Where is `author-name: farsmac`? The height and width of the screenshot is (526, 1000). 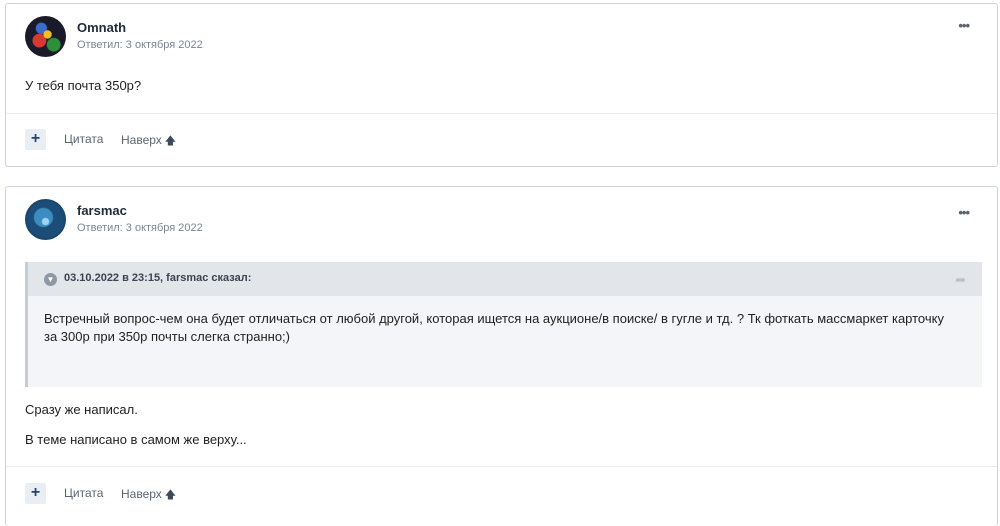 author-name: farsmac is located at coordinates (102, 210).